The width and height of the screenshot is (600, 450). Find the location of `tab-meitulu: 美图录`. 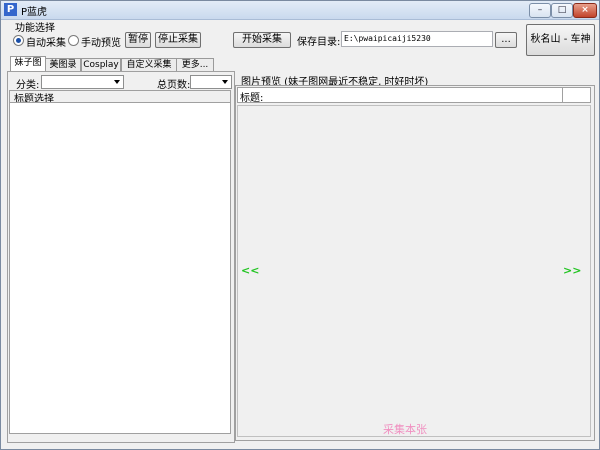

tab-meitulu: 美图录 is located at coordinates (63, 64).